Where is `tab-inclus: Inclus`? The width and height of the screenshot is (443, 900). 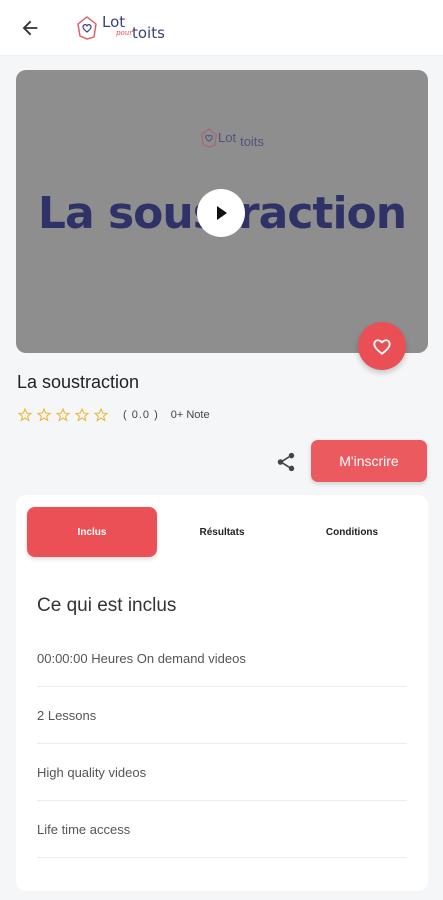
tab-inclus: Inclus is located at coordinates (92, 532).